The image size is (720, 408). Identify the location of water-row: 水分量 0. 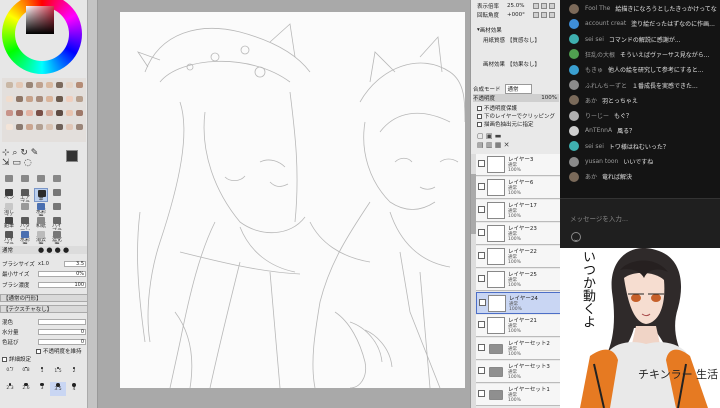
(43, 332).